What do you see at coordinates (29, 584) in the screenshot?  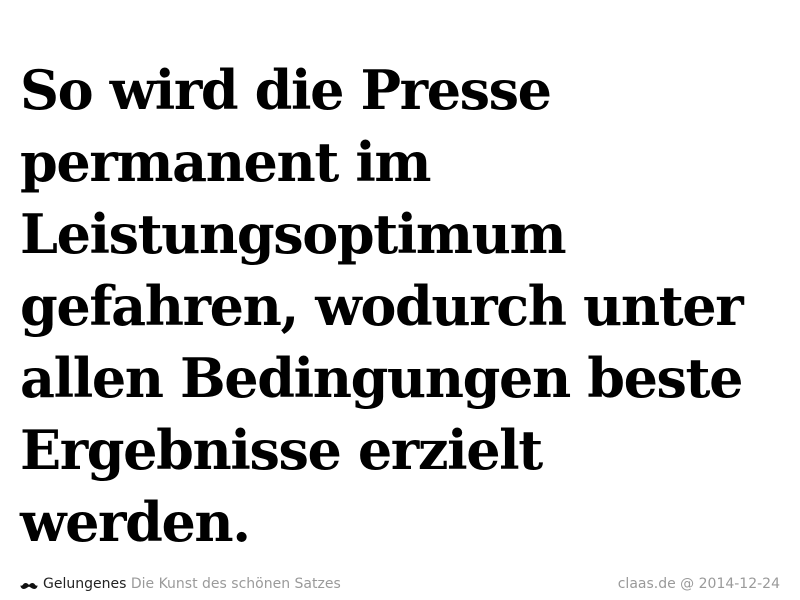 I see `mustache-icon` at bounding box center [29, 584].